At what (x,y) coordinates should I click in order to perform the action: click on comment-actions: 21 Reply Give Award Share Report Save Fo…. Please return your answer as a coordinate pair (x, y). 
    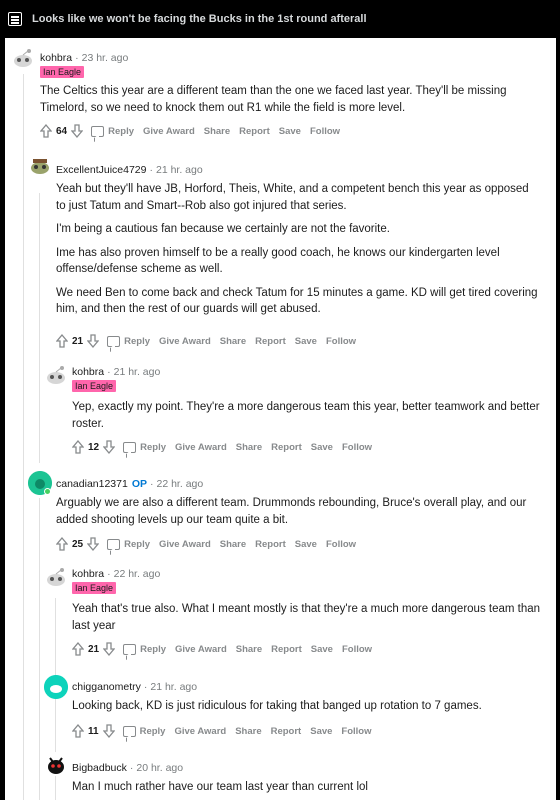
    Looking at the image, I should click on (222, 649).